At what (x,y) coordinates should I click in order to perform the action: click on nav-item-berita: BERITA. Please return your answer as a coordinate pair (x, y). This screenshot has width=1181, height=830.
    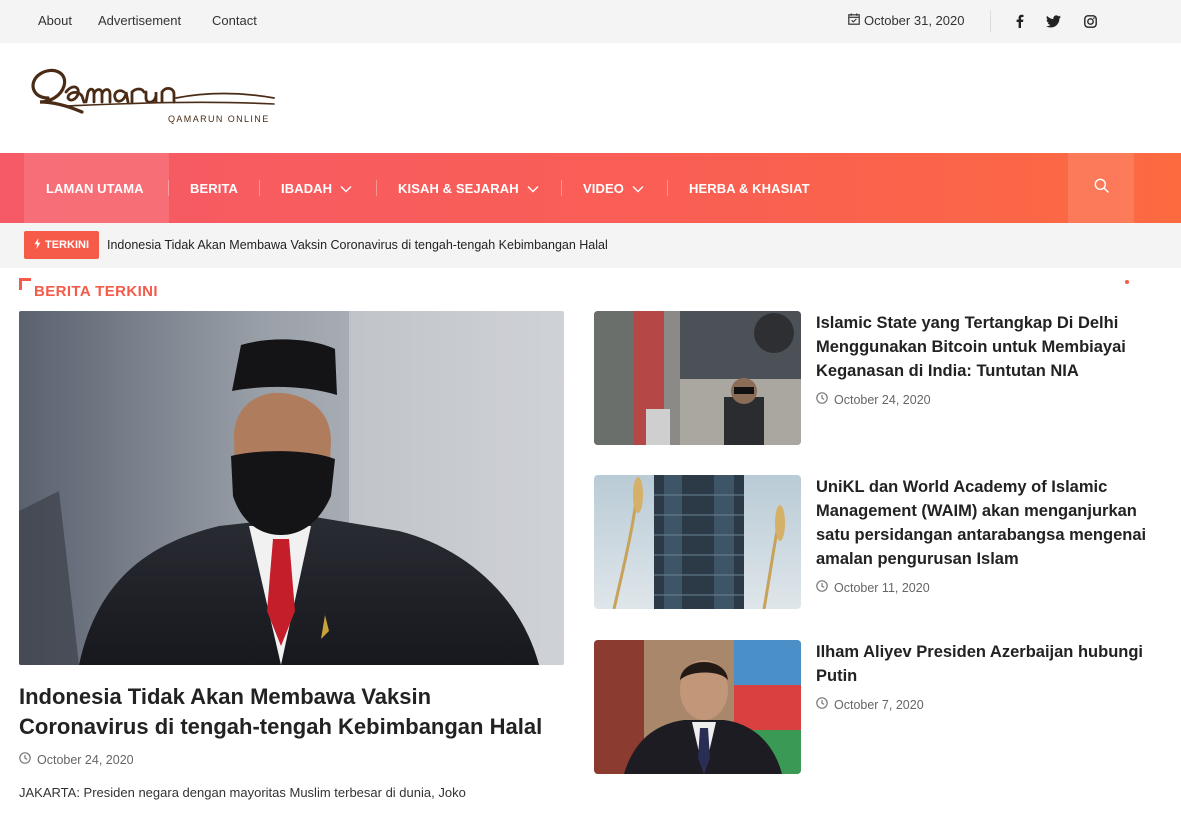
    Looking at the image, I should click on (214, 188).